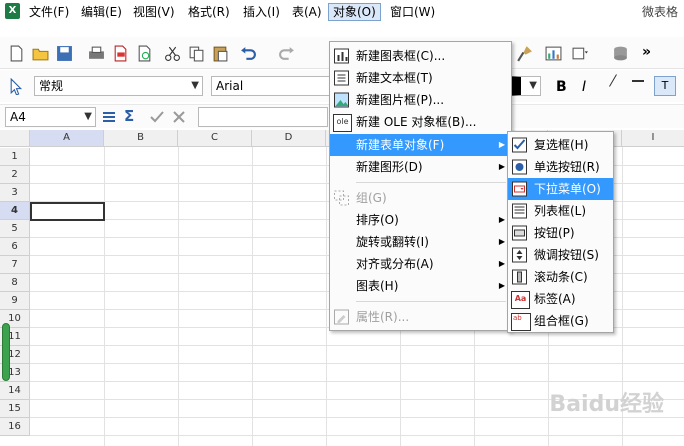 The height and width of the screenshot is (446, 684). I want to click on row-header: 1, so click(15, 157).